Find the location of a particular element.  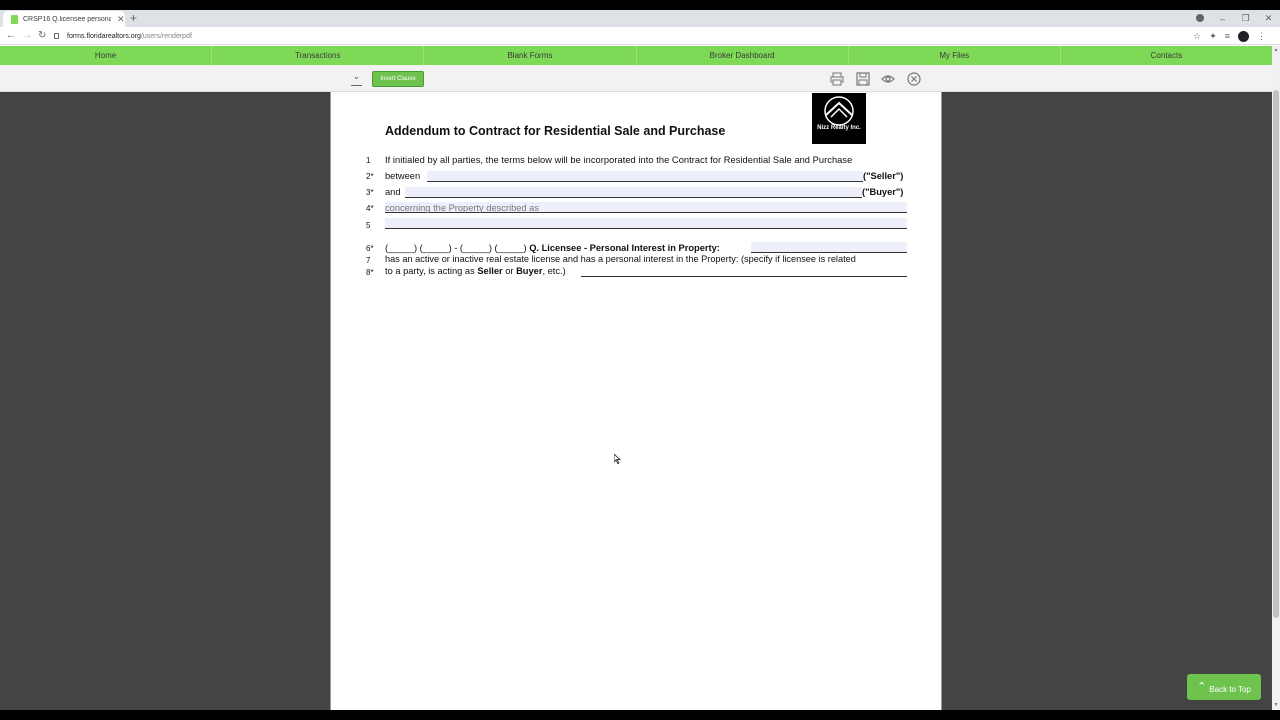

line-8-pre: to a party, is acting as is located at coordinates (431, 271).